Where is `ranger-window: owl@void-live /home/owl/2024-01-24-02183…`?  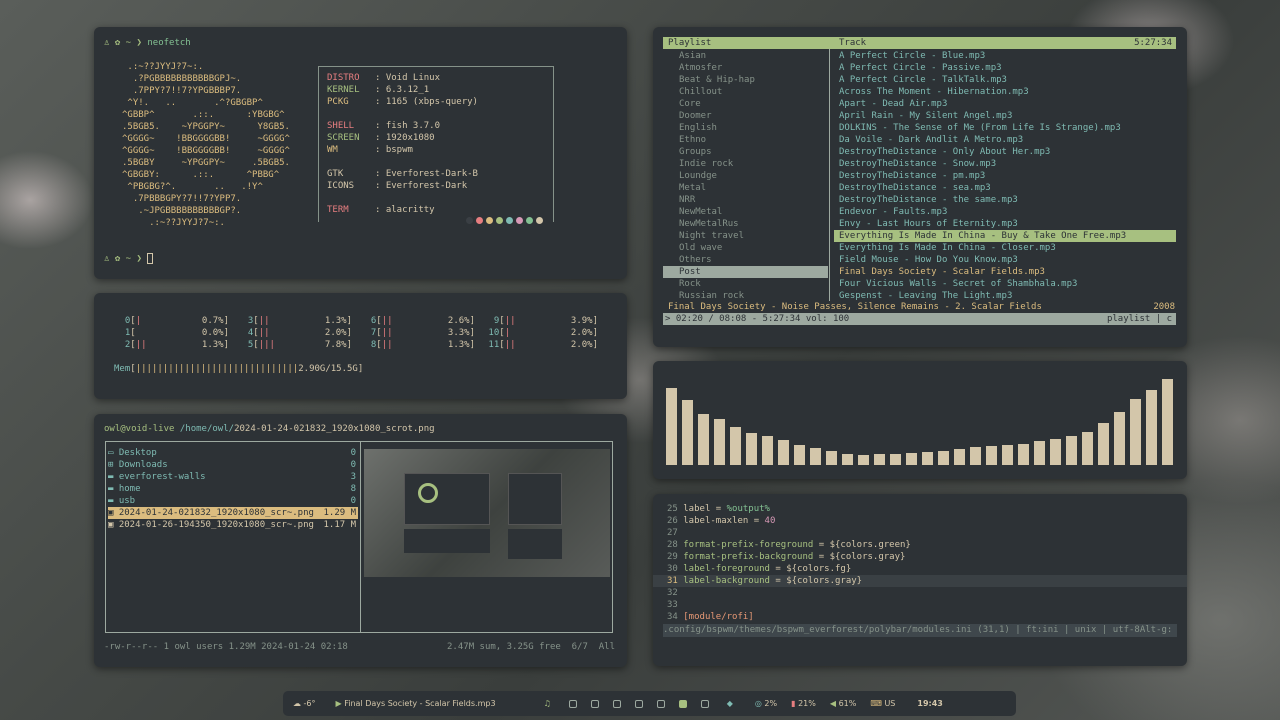 ranger-window: owl@void-live /home/owl/2024-01-24-02183… is located at coordinates (360, 540).